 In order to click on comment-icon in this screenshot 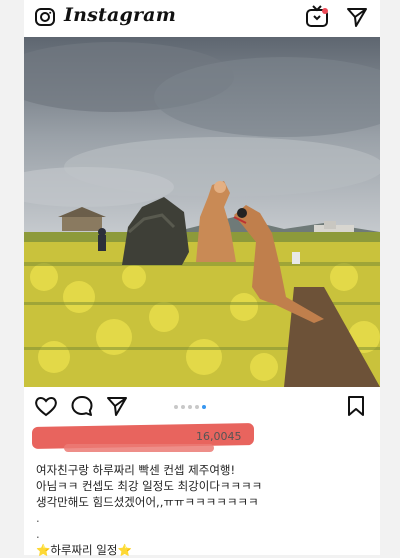, I will do `click(82, 408)`.